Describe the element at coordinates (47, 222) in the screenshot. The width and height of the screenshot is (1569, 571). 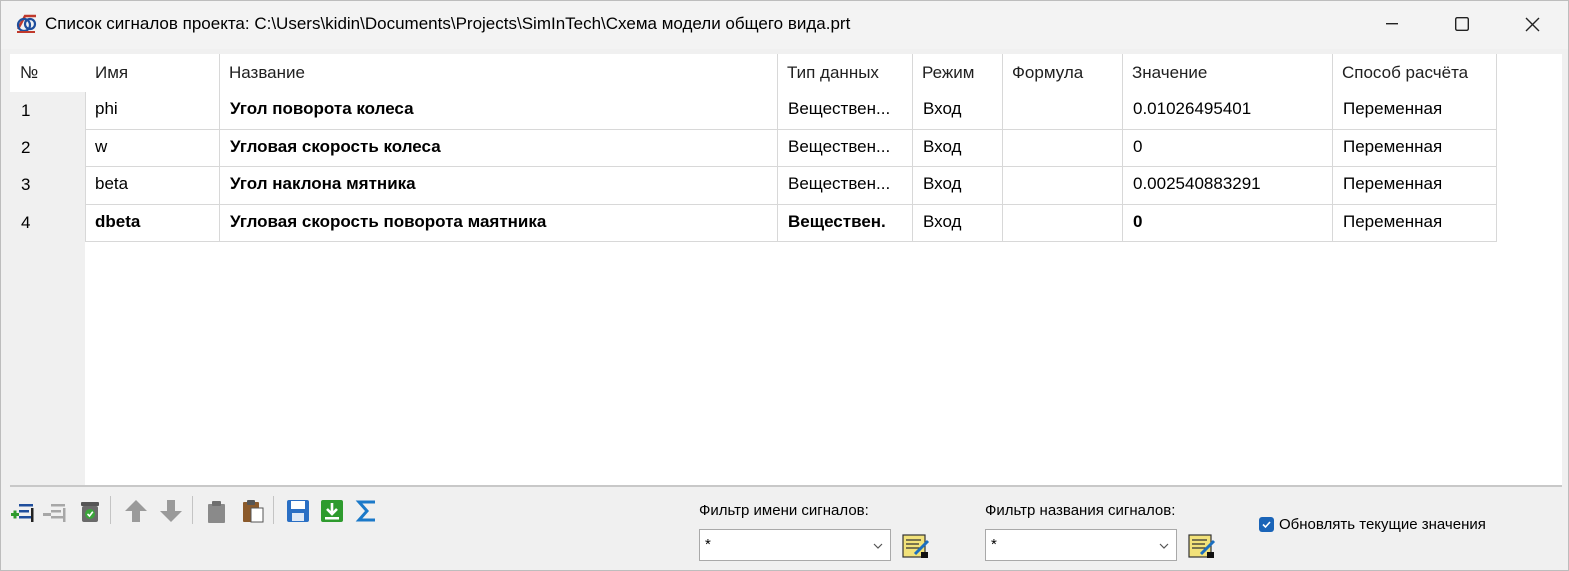
I see `row-number-cell: 4` at that location.